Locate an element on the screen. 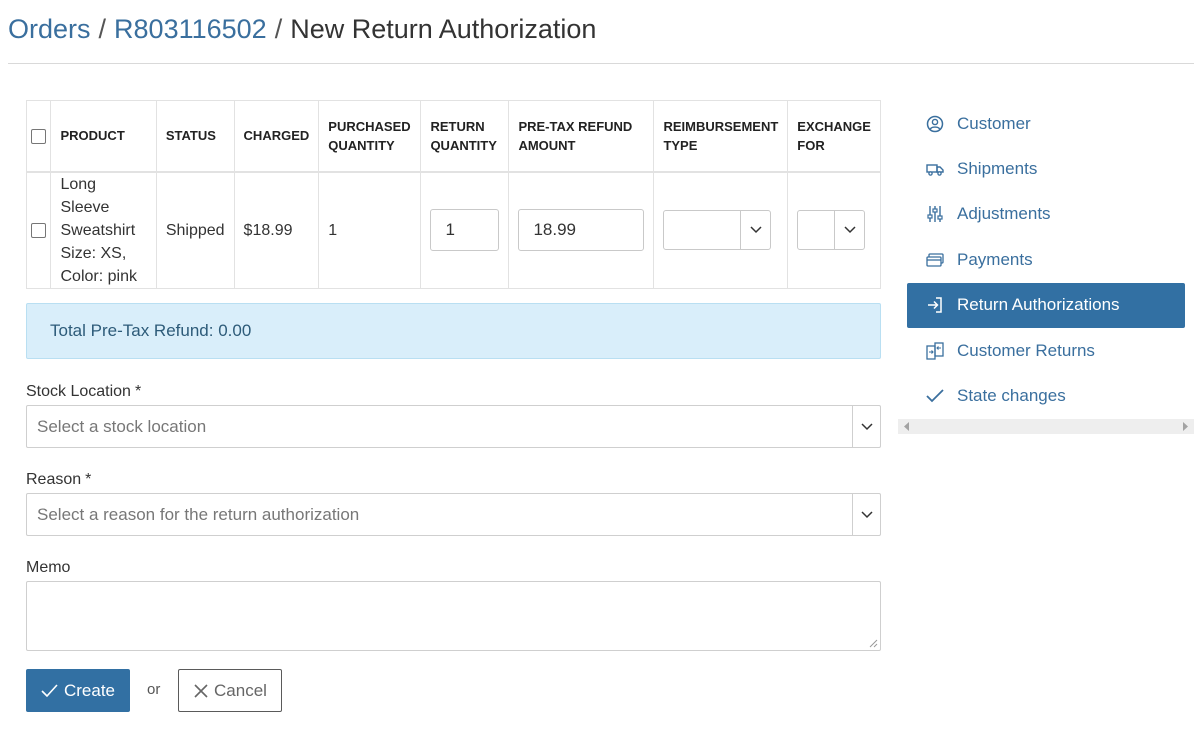  sidebar-item-label: State changes is located at coordinates (1011, 396).